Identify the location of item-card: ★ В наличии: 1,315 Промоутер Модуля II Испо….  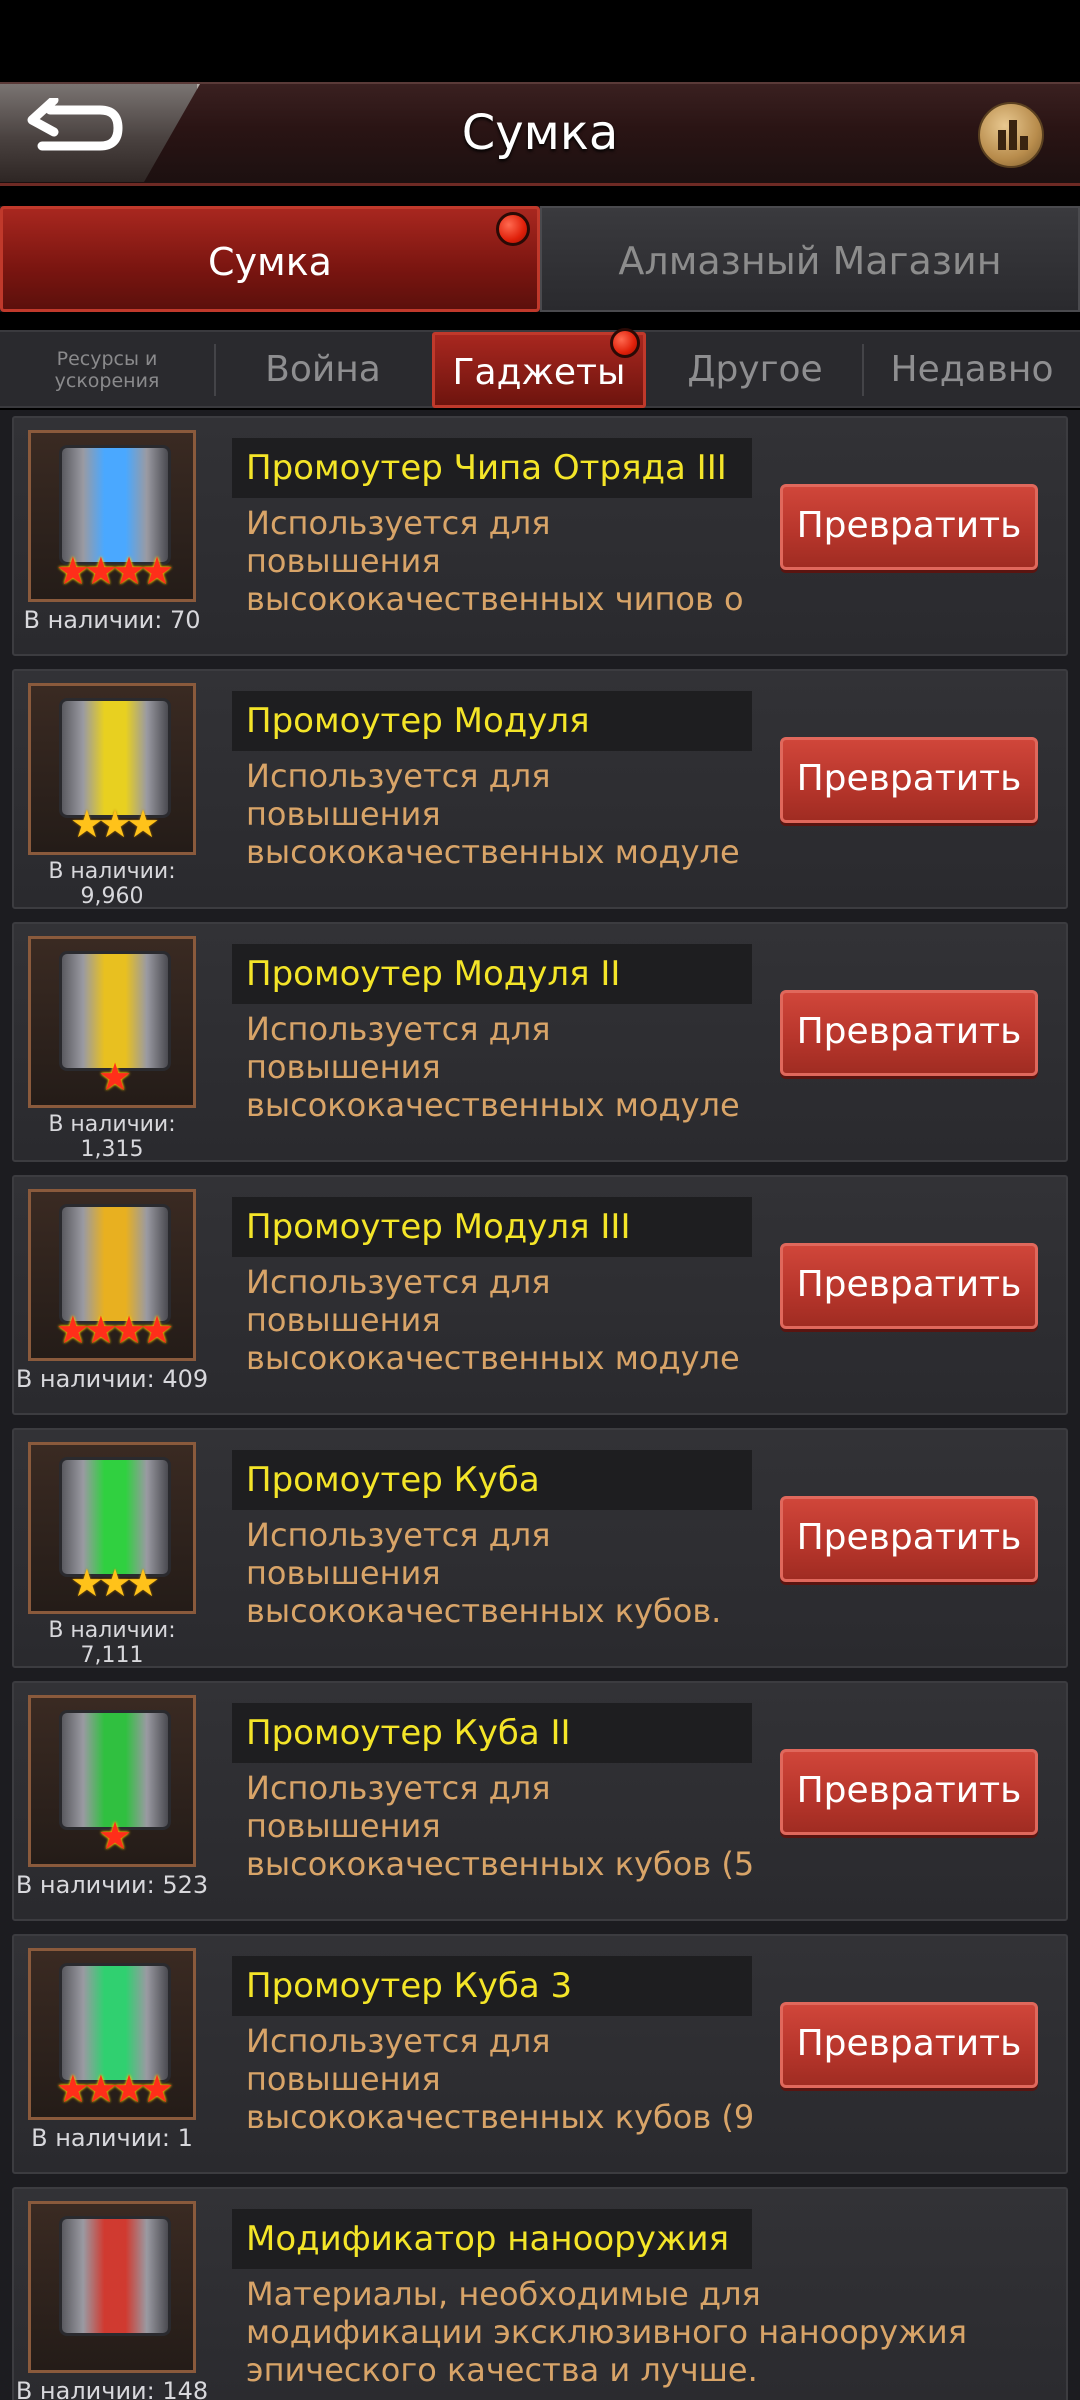
(540, 1042).